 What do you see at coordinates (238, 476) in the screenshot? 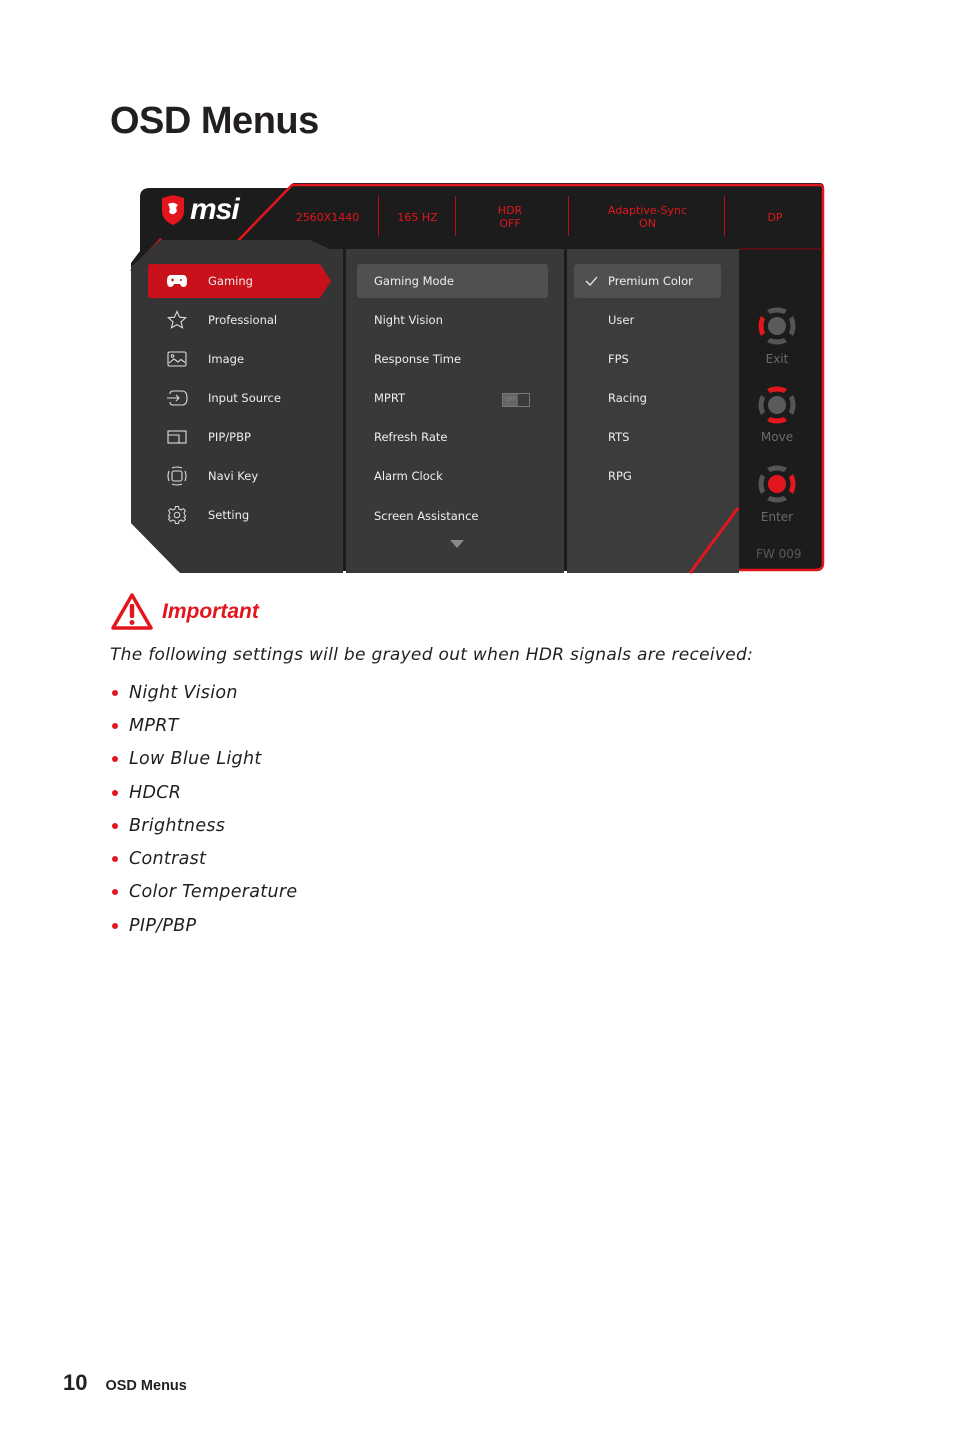
I see `menu-item-navi-key: Navi Key` at bounding box center [238, 476].